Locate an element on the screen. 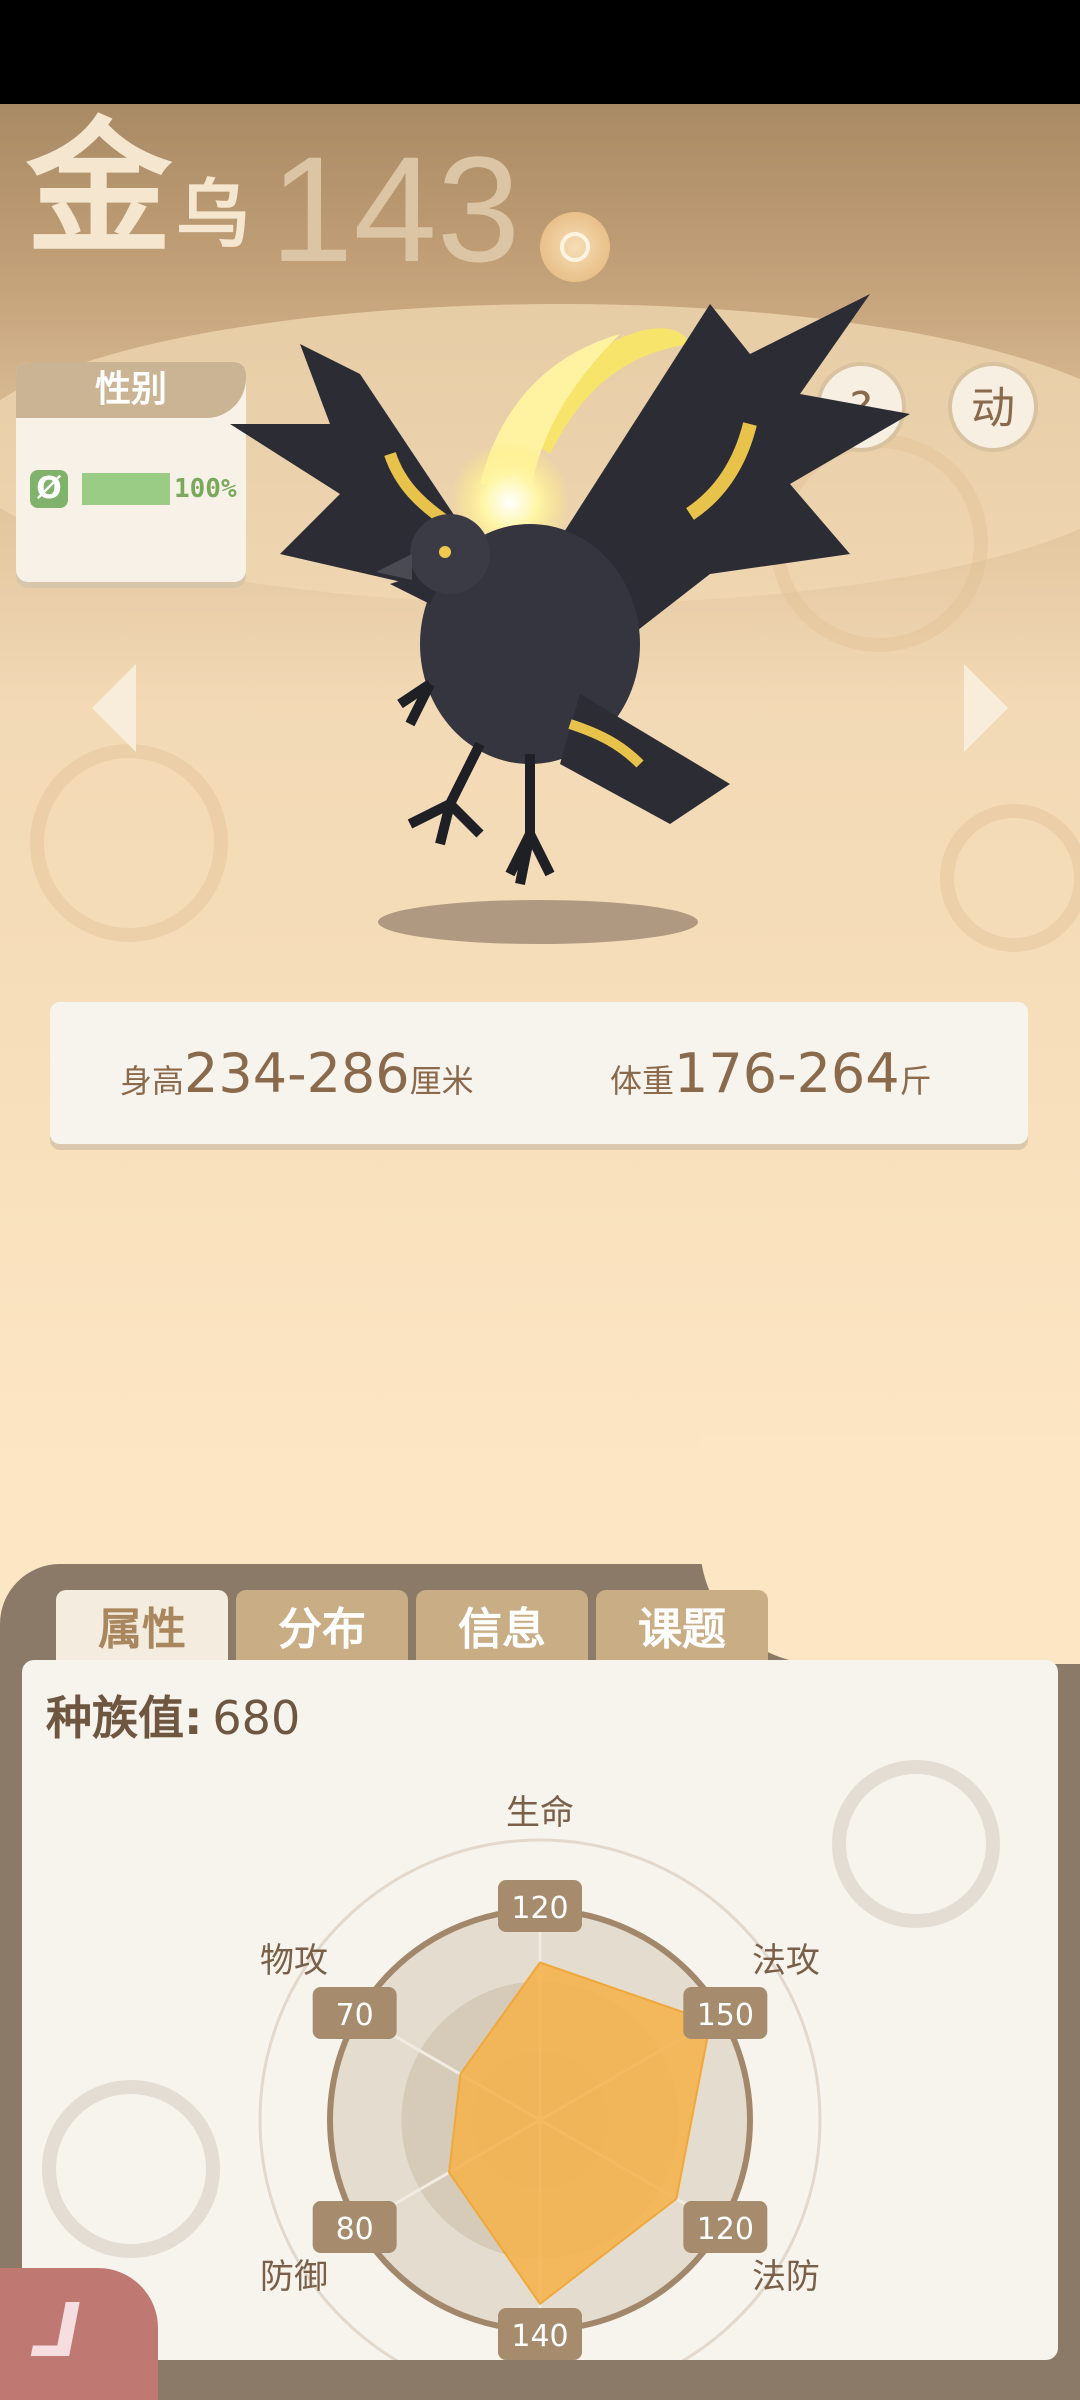 The width and height of the screenshot is (1080, 2400). radar-chart: 120生命150法攻120法防140速度80防御70物攻 is located at coordinates (540, 2076).